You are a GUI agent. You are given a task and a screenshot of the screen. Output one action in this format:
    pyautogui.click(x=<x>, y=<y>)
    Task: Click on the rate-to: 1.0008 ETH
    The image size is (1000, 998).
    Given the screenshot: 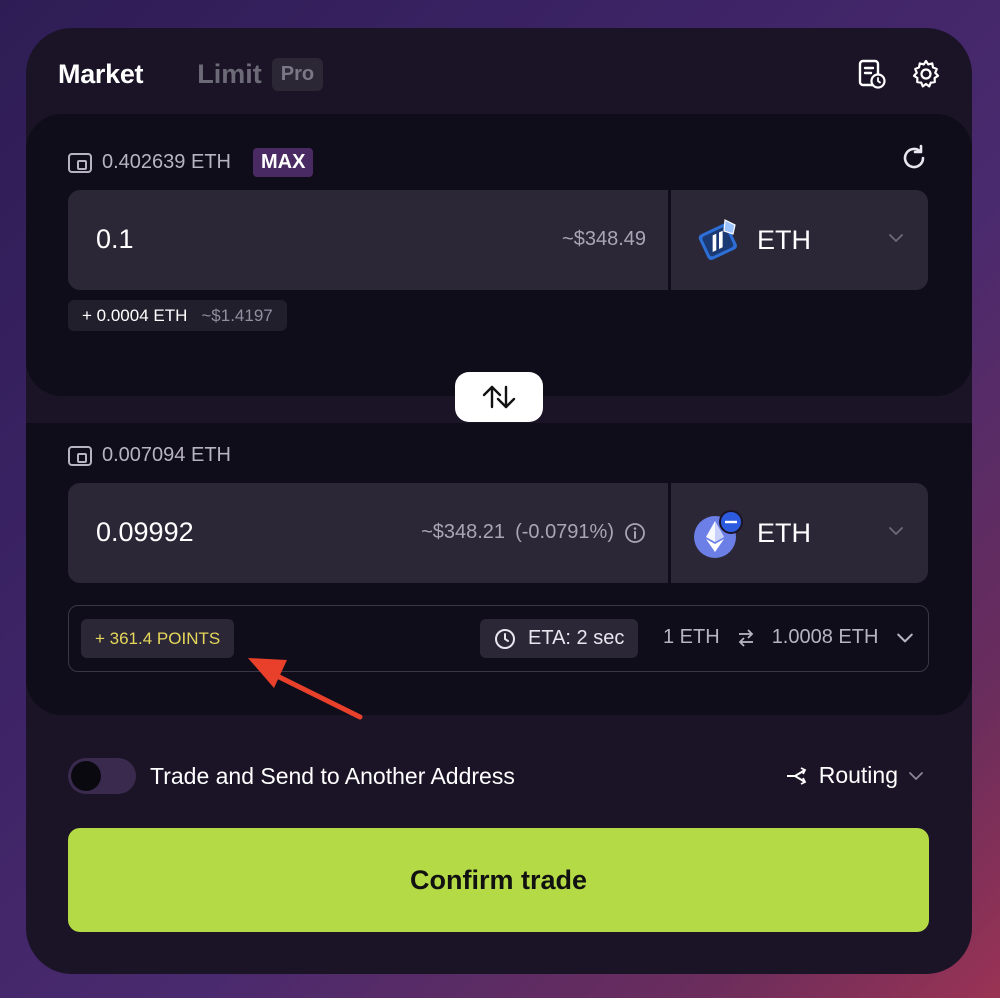 What is the action you would take?
    pyautogui.click(x=825, y=637)
    